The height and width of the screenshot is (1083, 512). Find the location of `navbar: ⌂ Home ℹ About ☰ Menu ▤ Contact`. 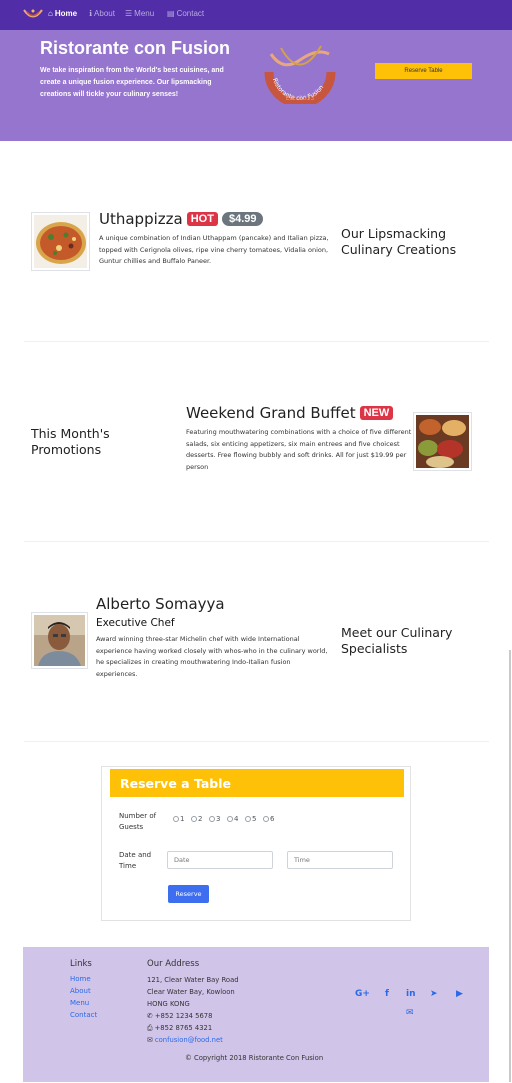

navbar: ⌂ Home ℹ About ☰ Menu ▤ Contact is located at coordinates (256, 15).